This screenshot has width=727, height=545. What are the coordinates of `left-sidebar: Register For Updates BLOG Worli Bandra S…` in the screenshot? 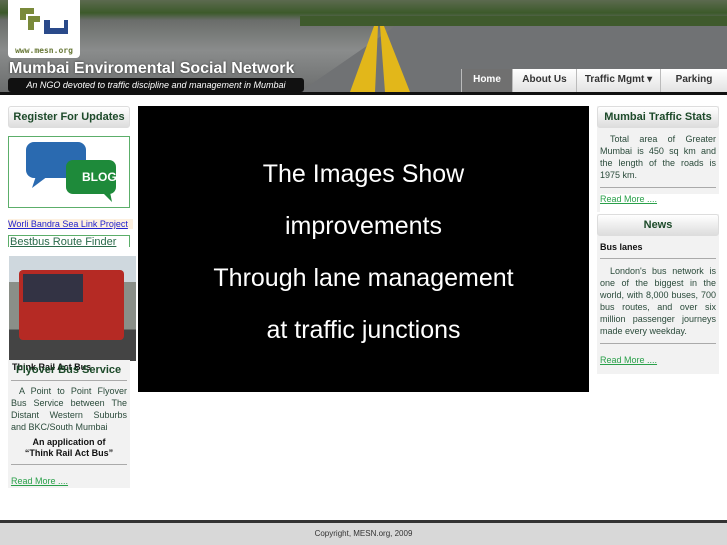 It's located at (70, 177).